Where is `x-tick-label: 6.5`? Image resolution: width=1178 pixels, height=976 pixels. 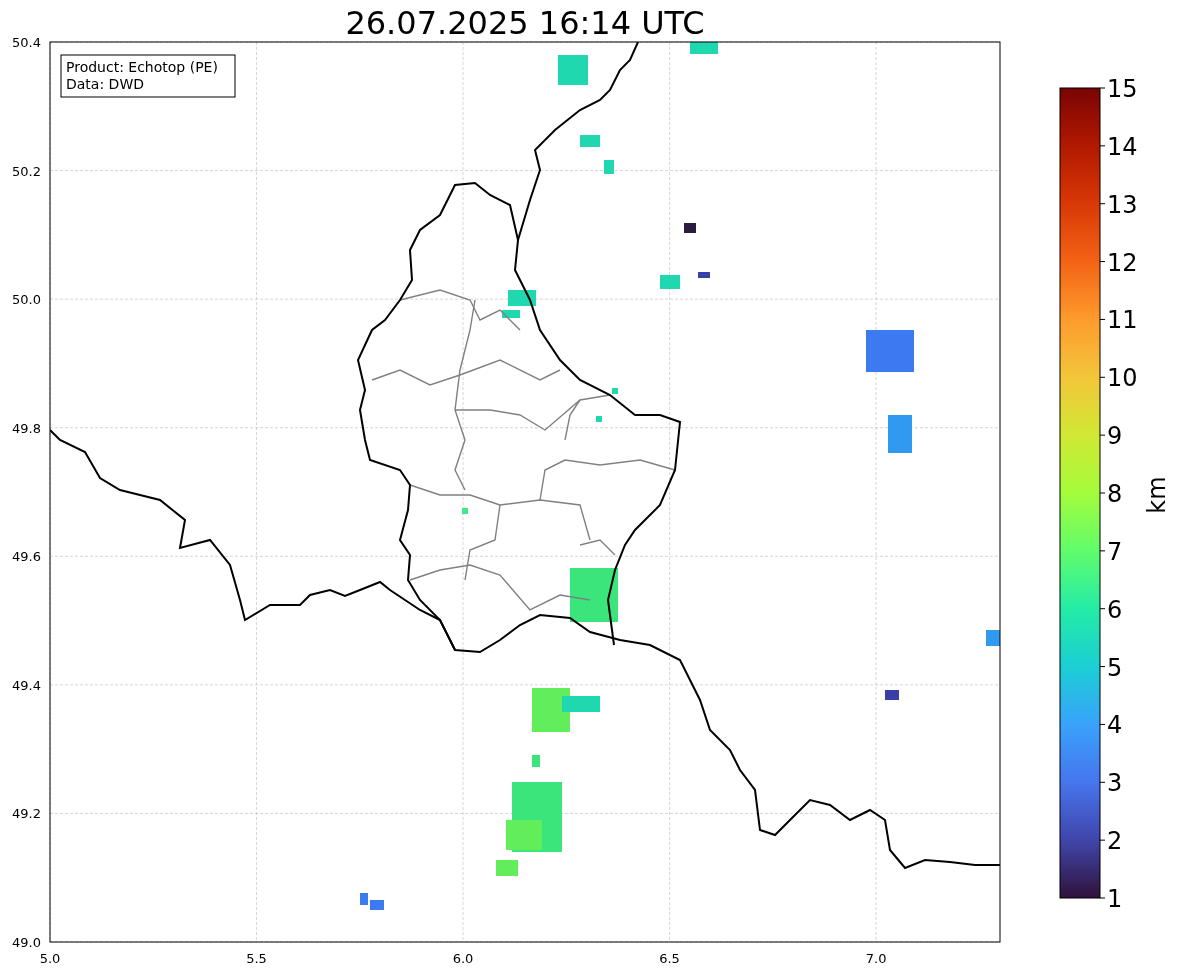
x-tick-label: 6.5 is located at coordinates (669, 958).